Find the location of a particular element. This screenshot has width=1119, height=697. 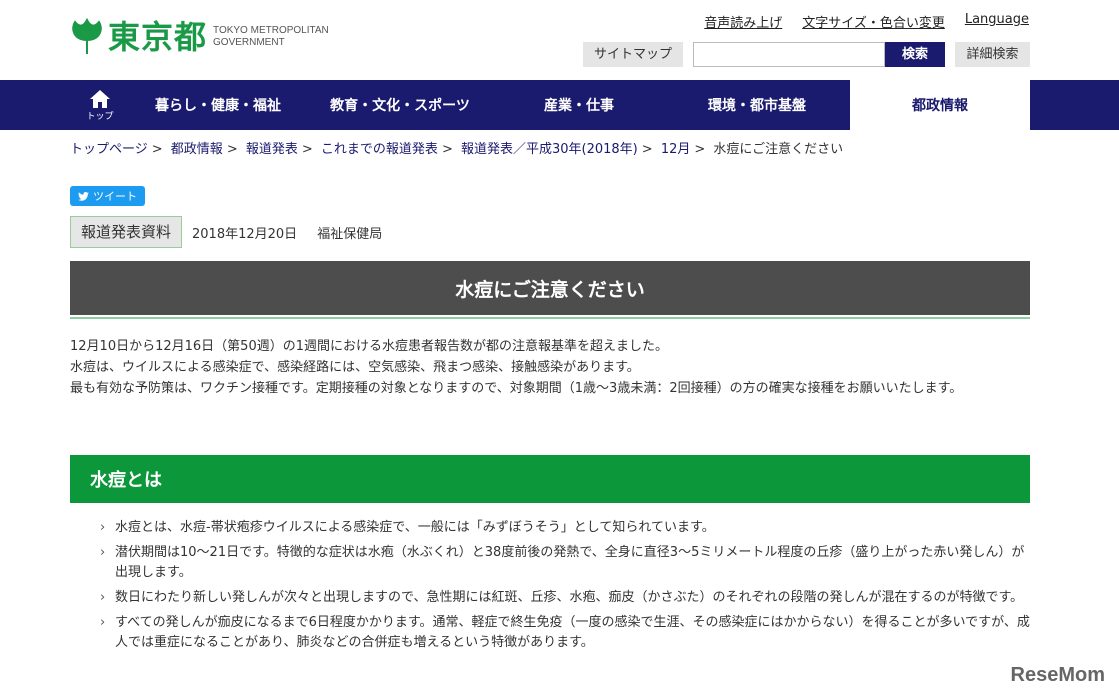

breadcrumb-link: 報道発表 is located at coordinates (272, 149).